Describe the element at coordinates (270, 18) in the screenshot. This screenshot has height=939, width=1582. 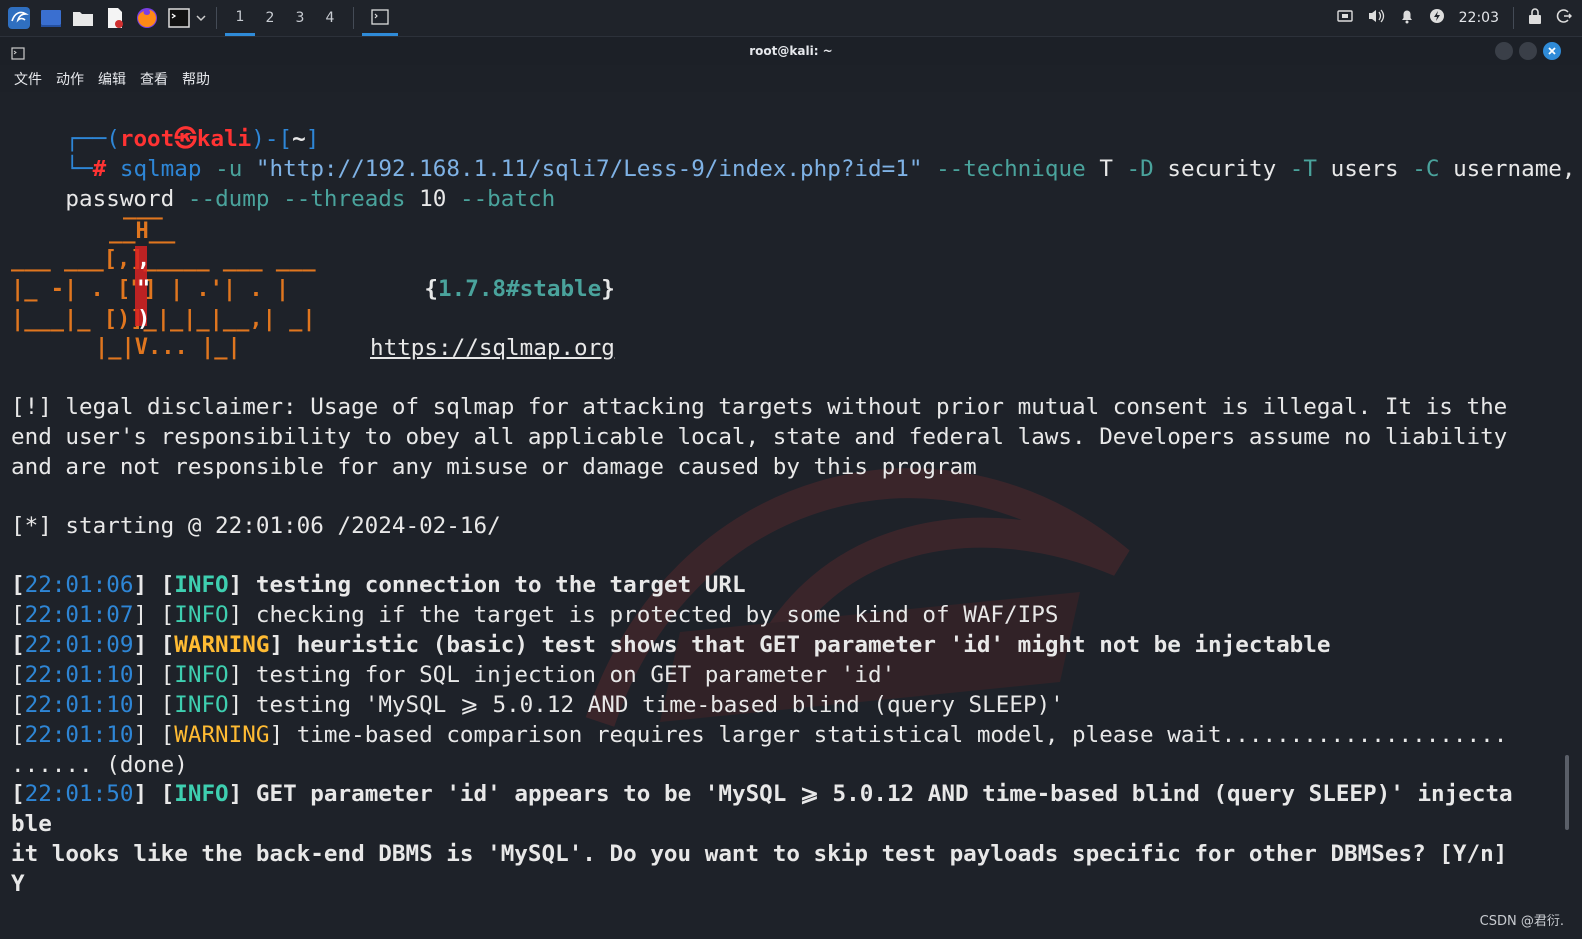
I see `workspace-2: 2` at that location.